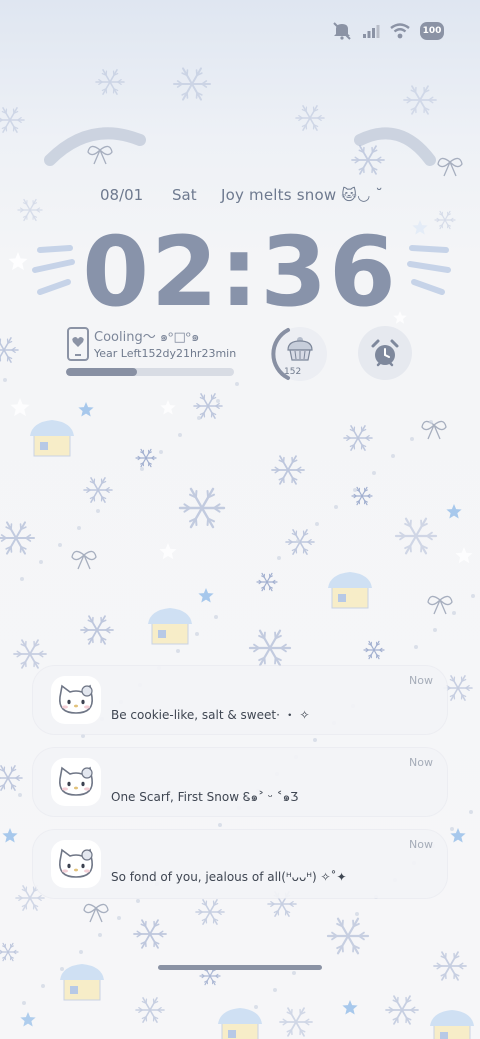  Describe the element at coordinates (147, 337) in the screenshot. I see `cooling-status: Cooling～ ๑ᵒ□ᵒ๑` at that location.